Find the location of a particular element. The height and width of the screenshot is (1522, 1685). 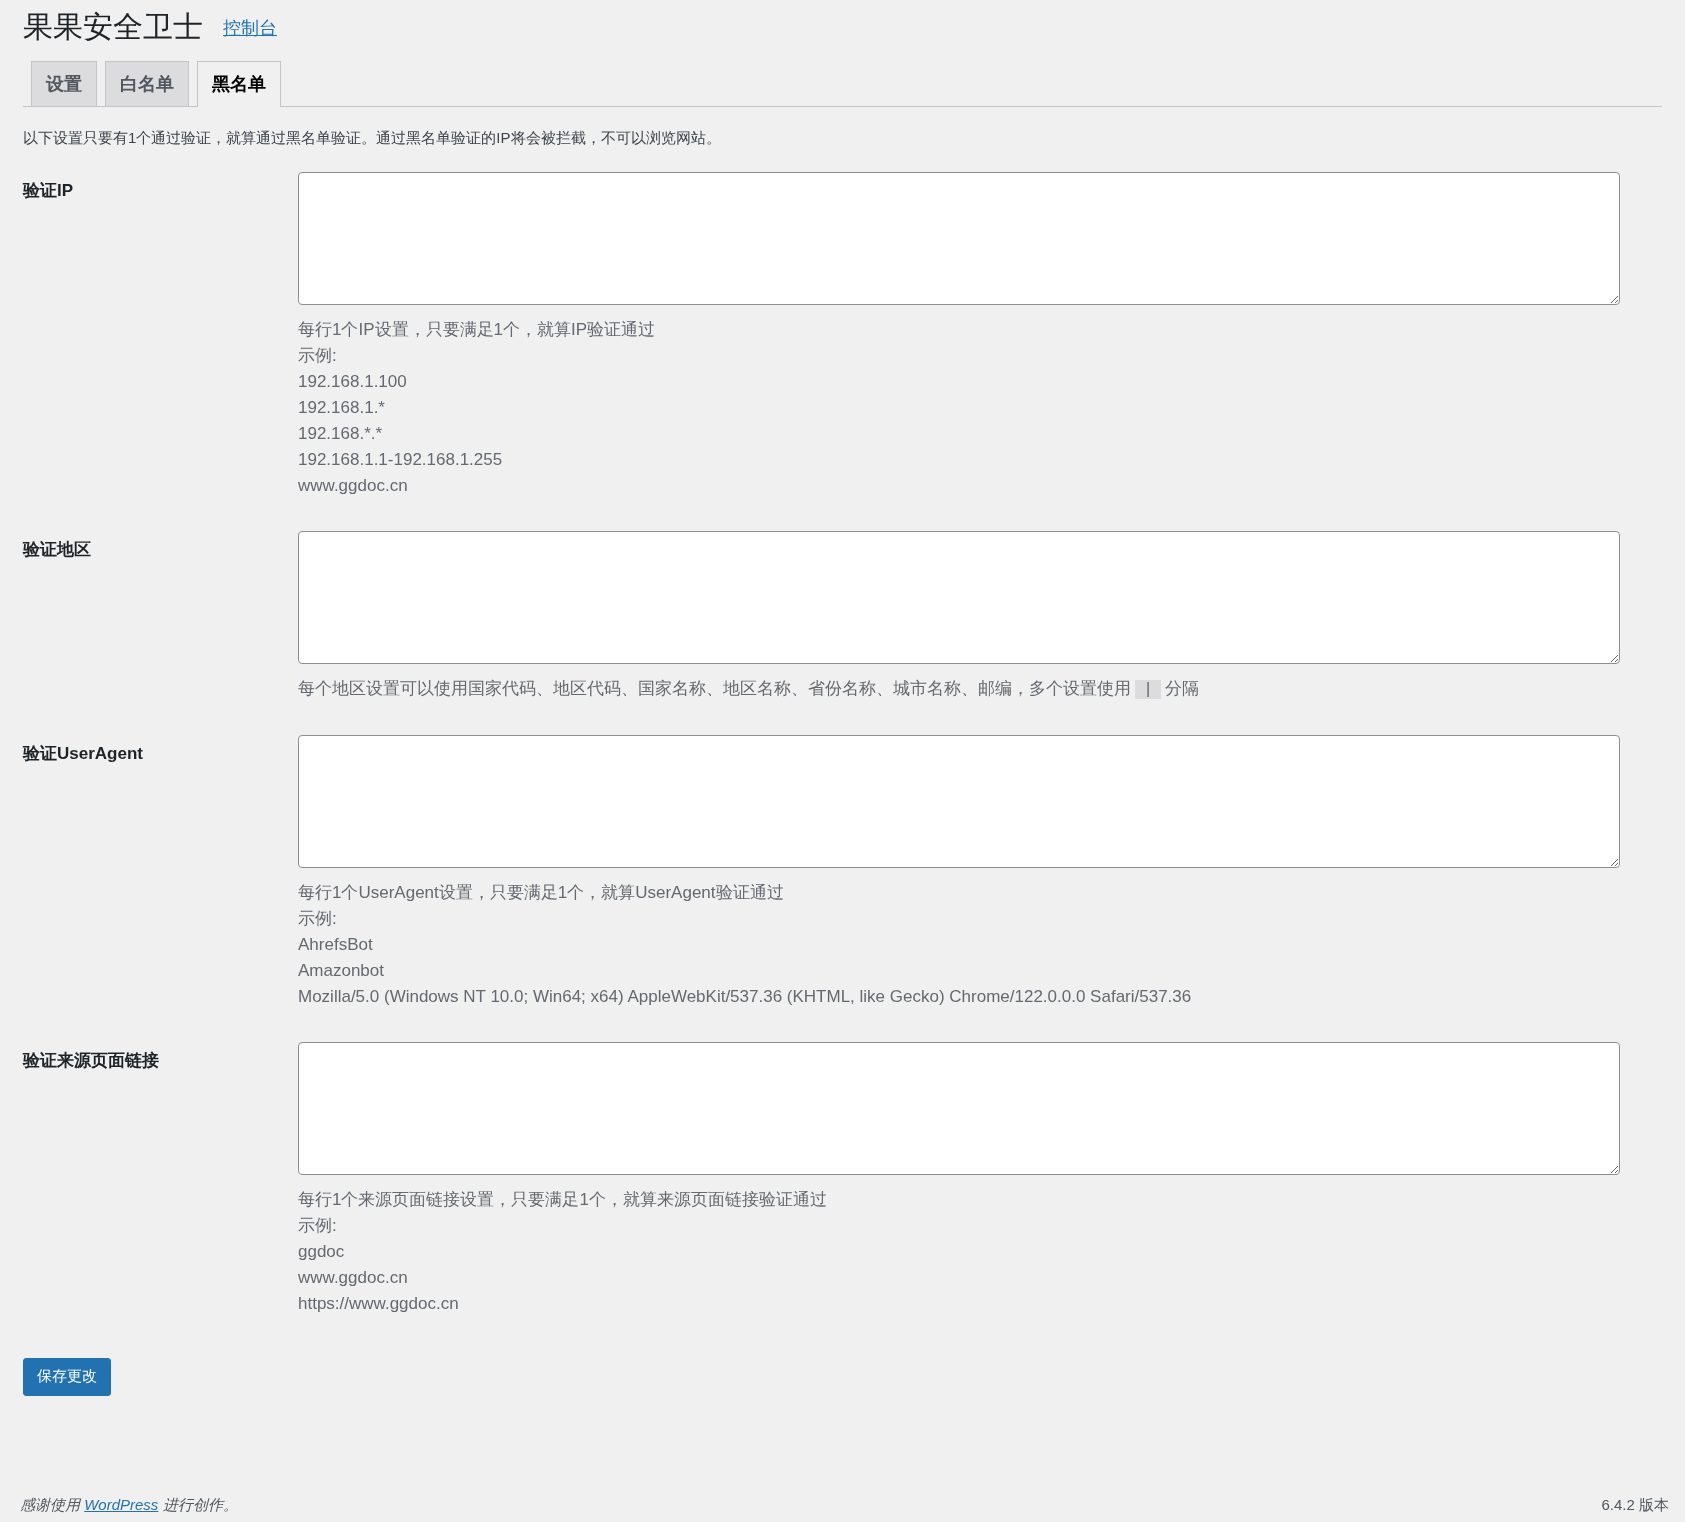

page-title: 果果安全卫士 is located at coordinates (113, 26).